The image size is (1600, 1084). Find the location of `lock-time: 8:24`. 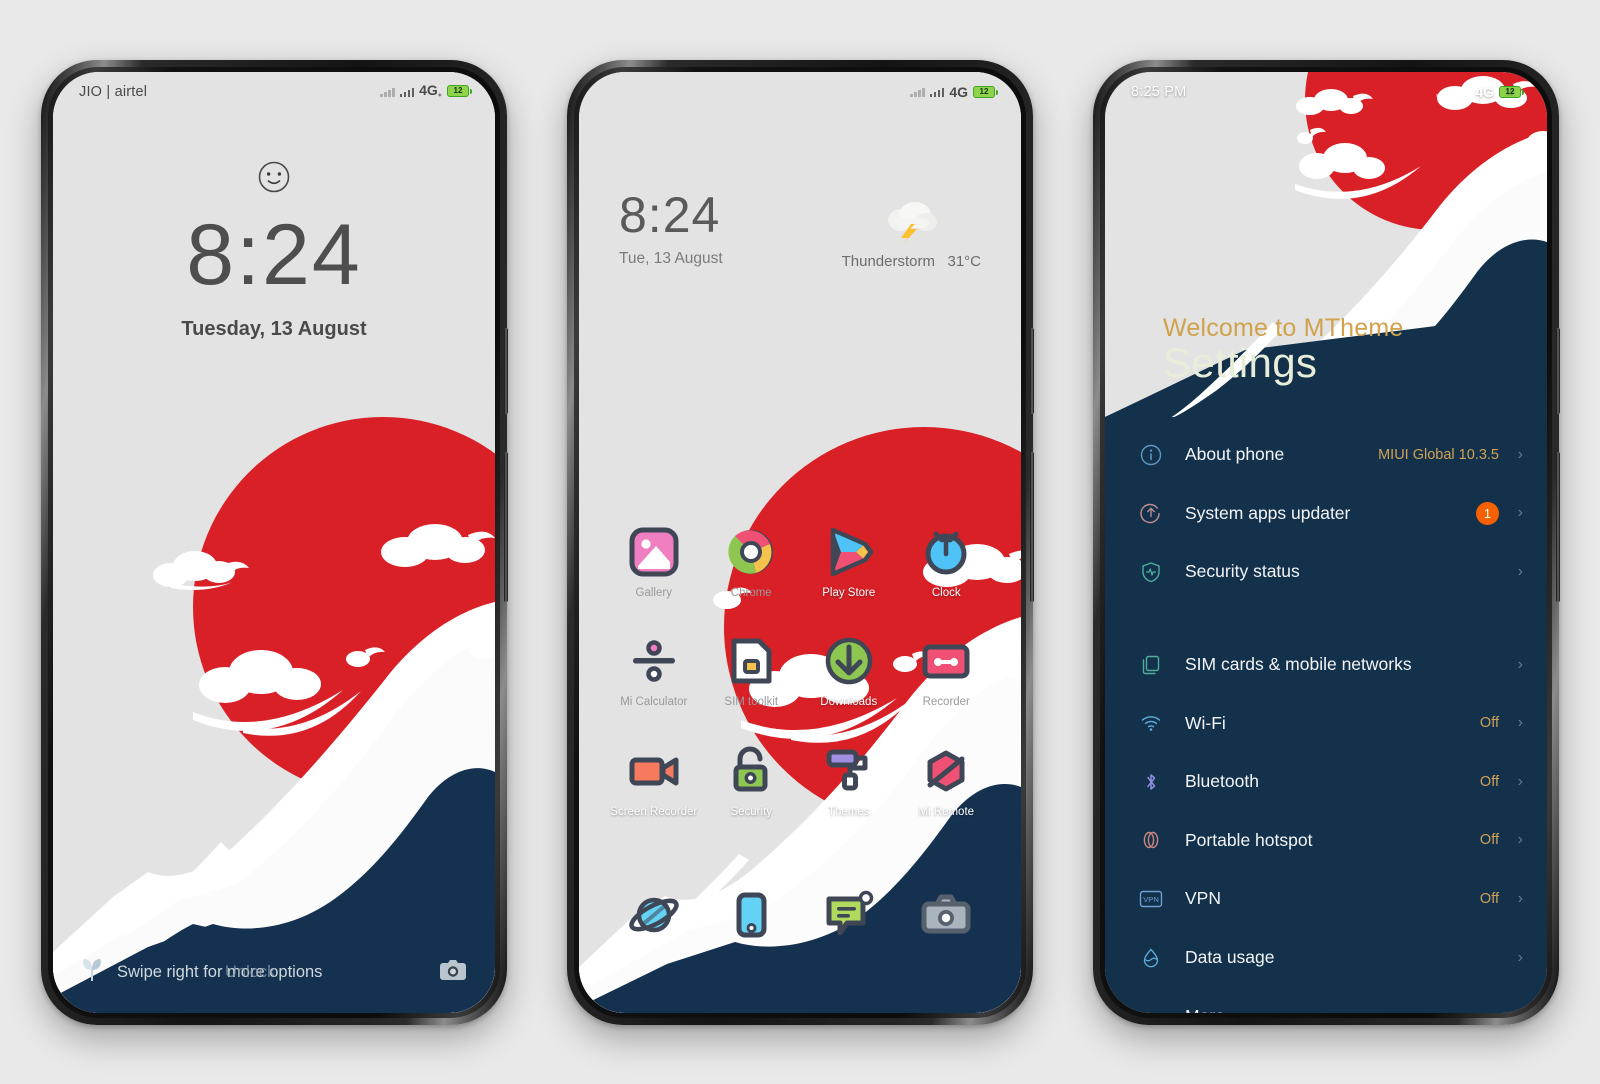

lock-time: 8:24 is located at coordinates (274, 254).